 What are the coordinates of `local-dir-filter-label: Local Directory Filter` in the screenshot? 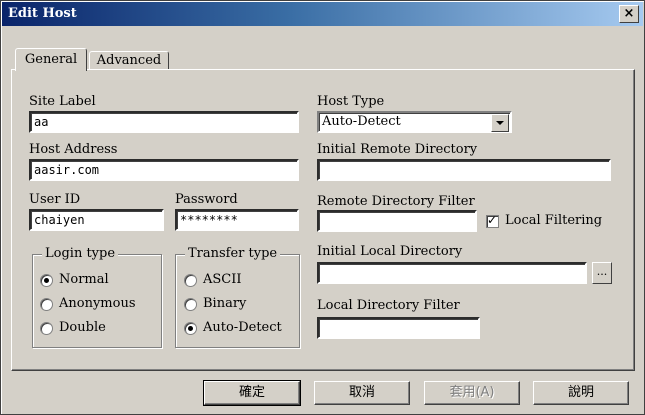 It's located at (388, 305).